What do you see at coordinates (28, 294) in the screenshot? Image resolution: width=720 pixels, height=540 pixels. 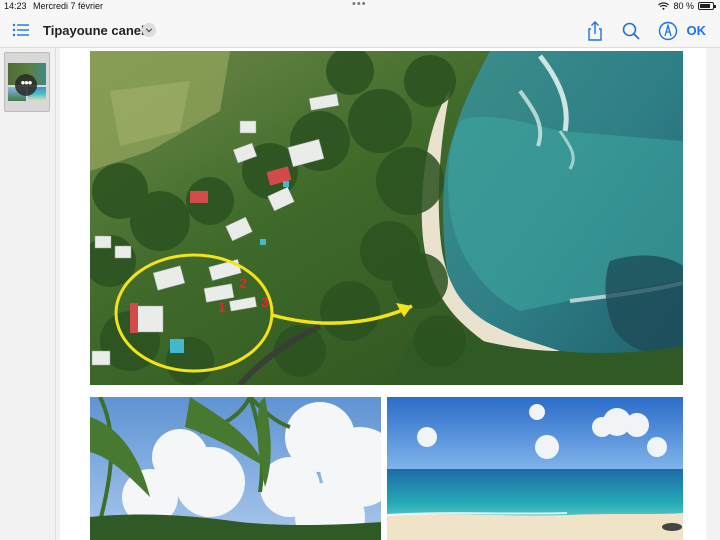 I see `thumbnail-sidebar: •••` at bounding box center [28, 294].